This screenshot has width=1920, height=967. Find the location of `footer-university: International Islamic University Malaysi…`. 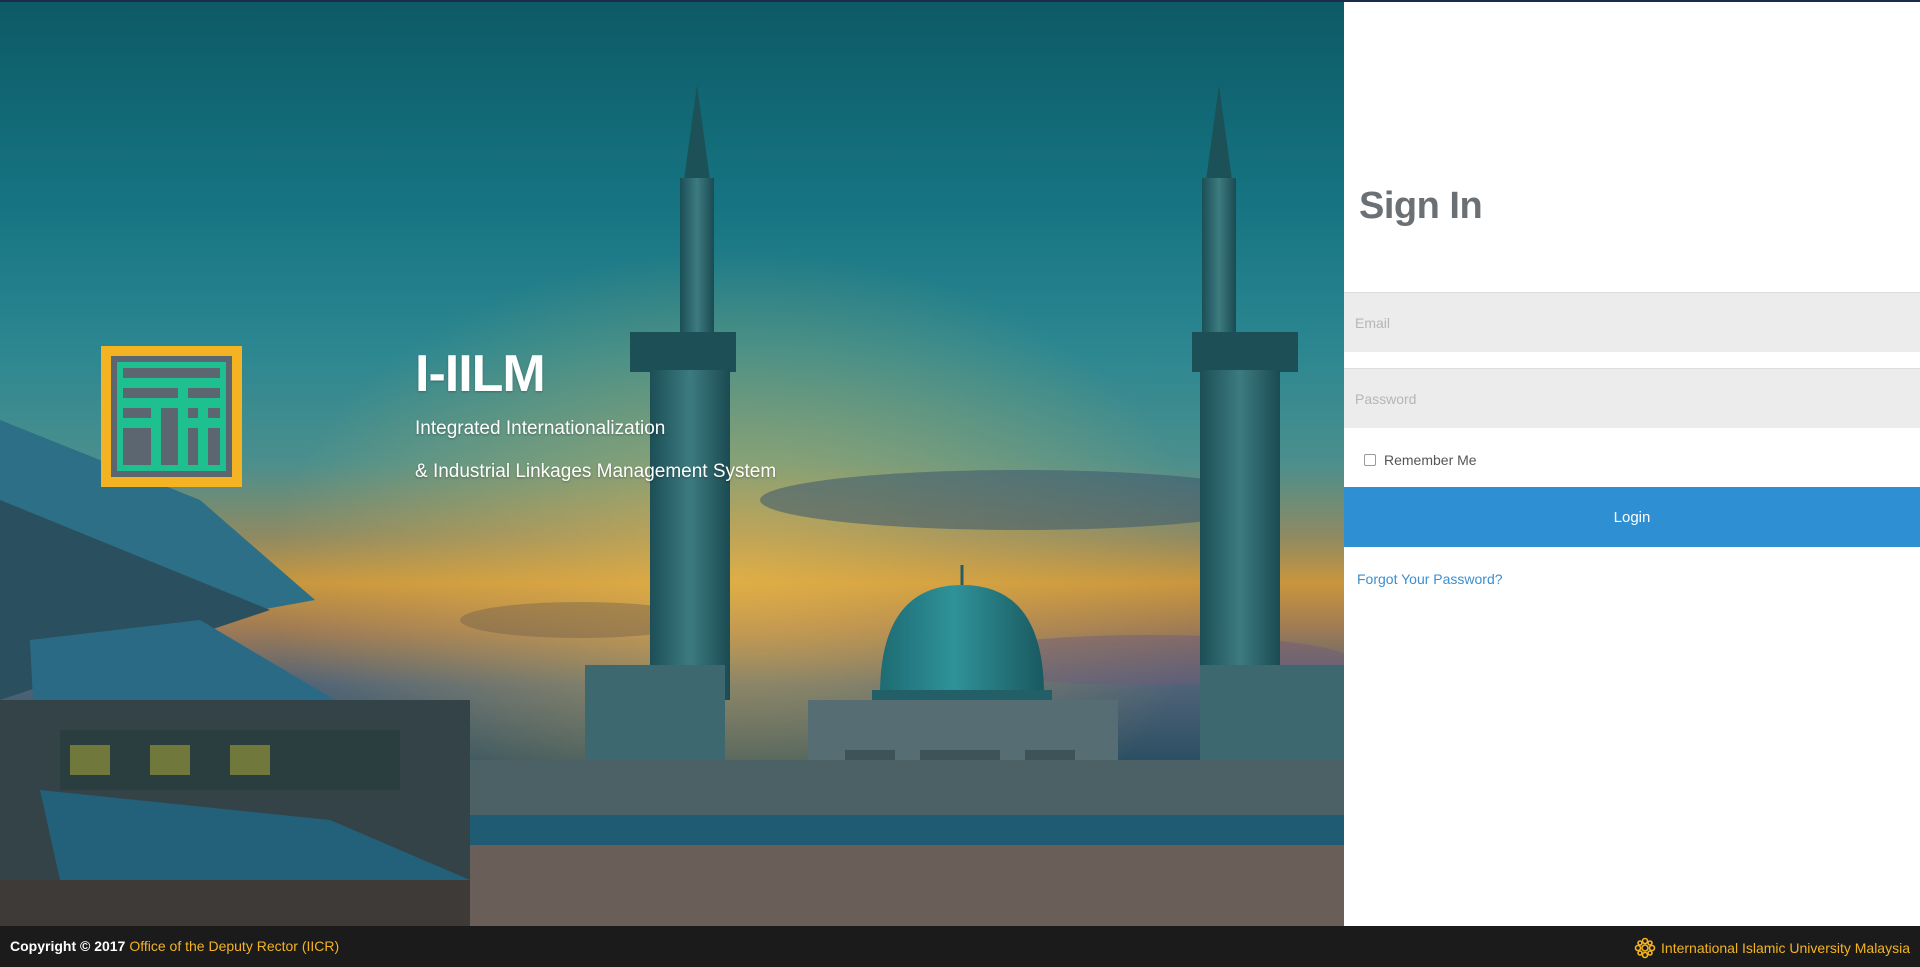

footer-university: International Islamic University Malaysi… is located at coordinates (1772, 948).